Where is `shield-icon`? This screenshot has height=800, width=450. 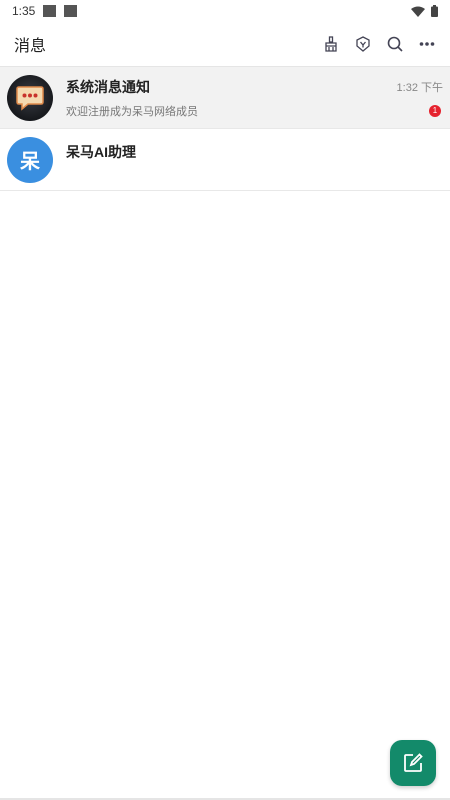
shield-icon is located at coordinates (363, 44).